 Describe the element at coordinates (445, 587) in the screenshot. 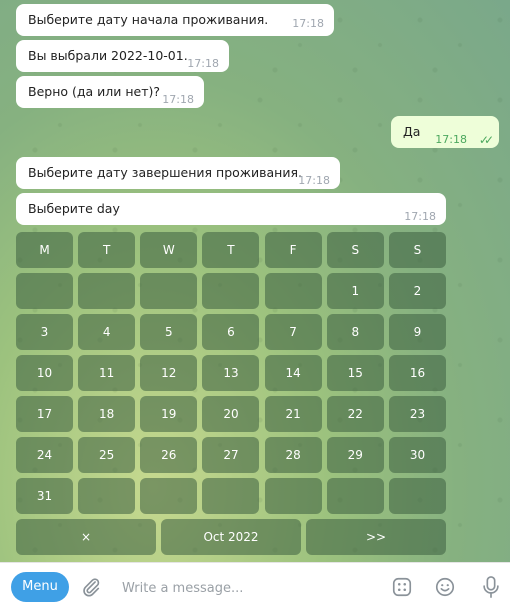

I see `emoji-icon` at that location.